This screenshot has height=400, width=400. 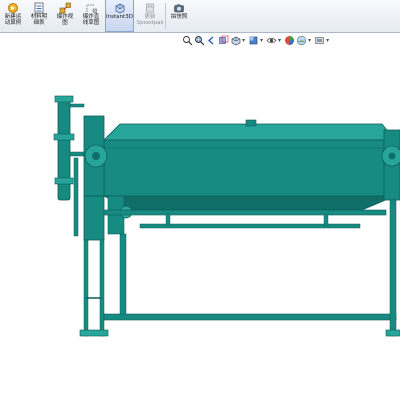 I want to click on previous-view-icon, so click(x=211, y=40).